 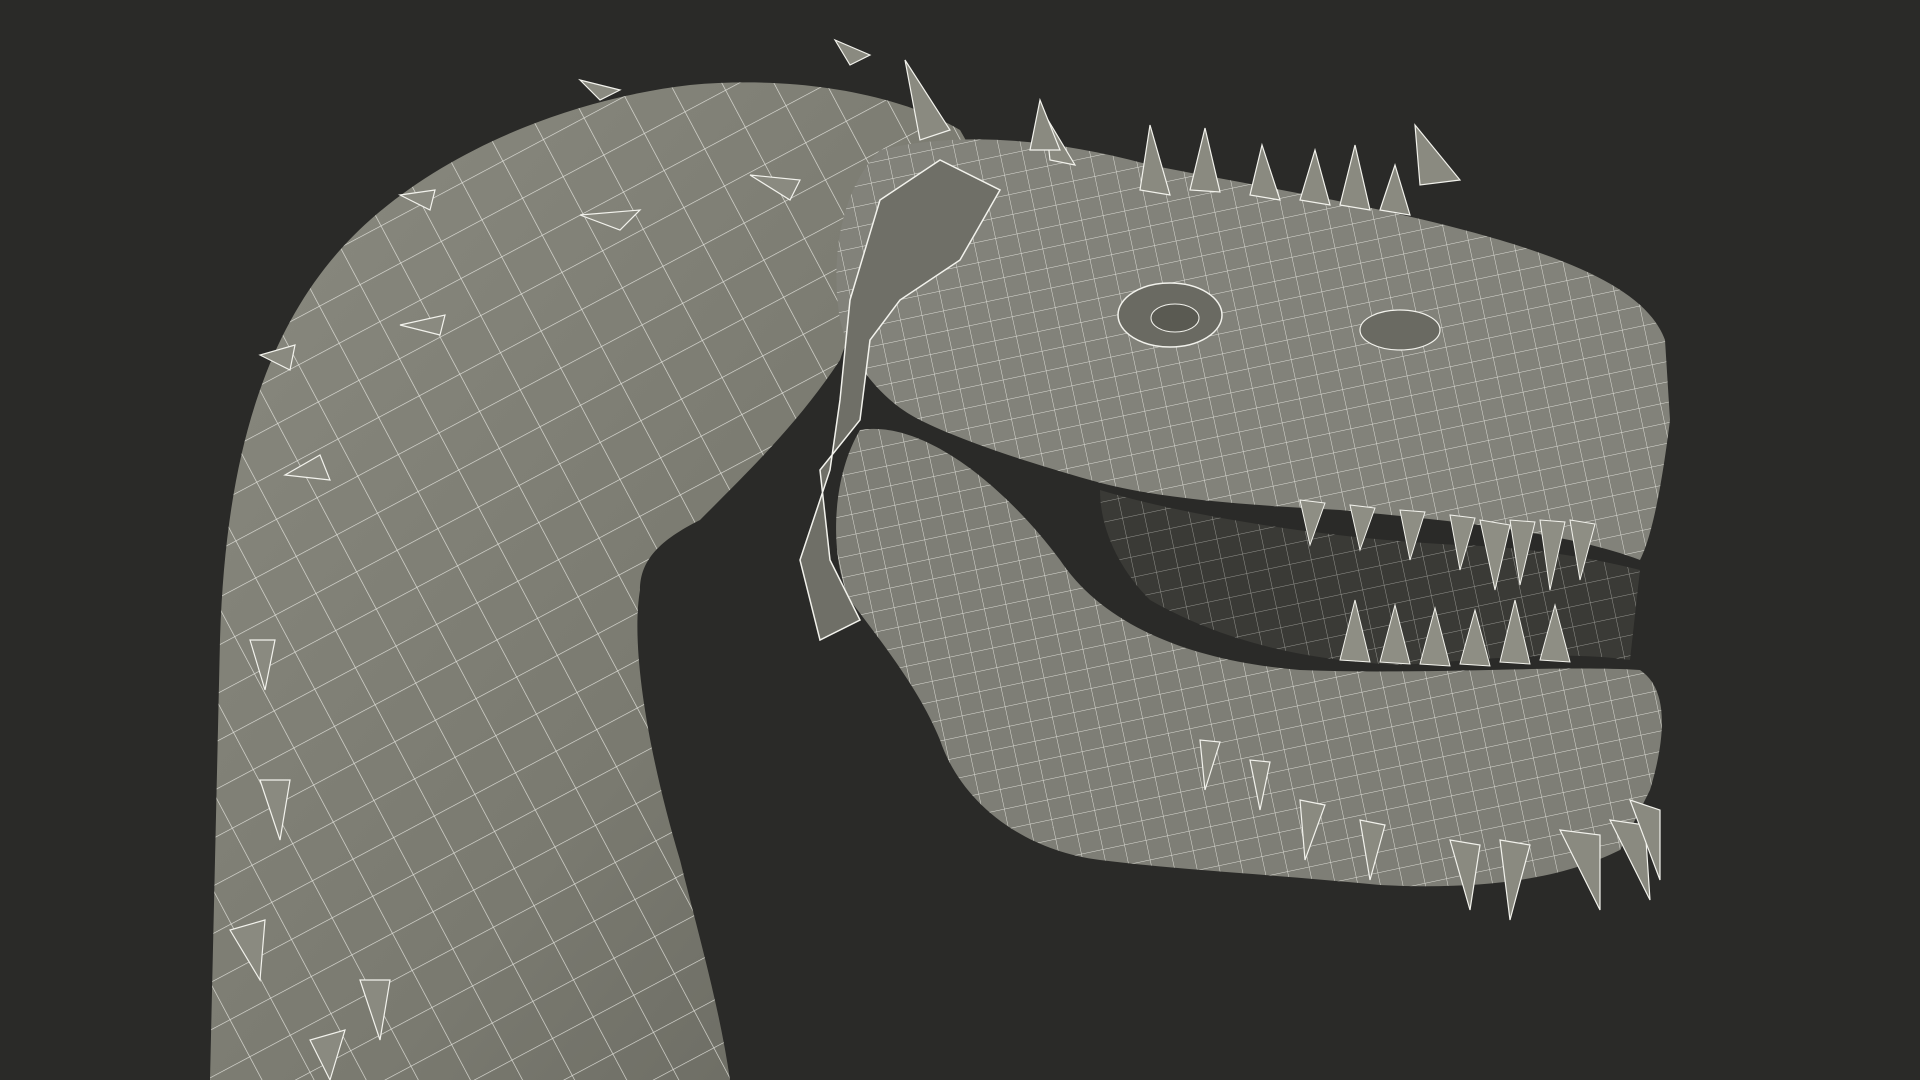 What do you see at coordinates (1400, 330) in the screenshot?
I see `creature-nostril` at bounding box center [1400, 330].